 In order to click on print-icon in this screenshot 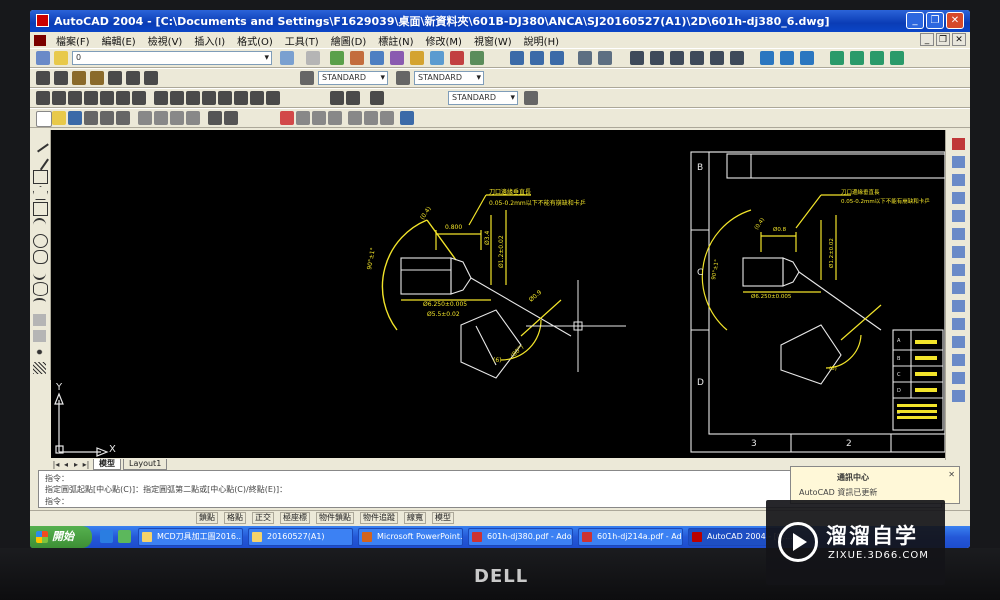, I will do `click(91, 118)`.